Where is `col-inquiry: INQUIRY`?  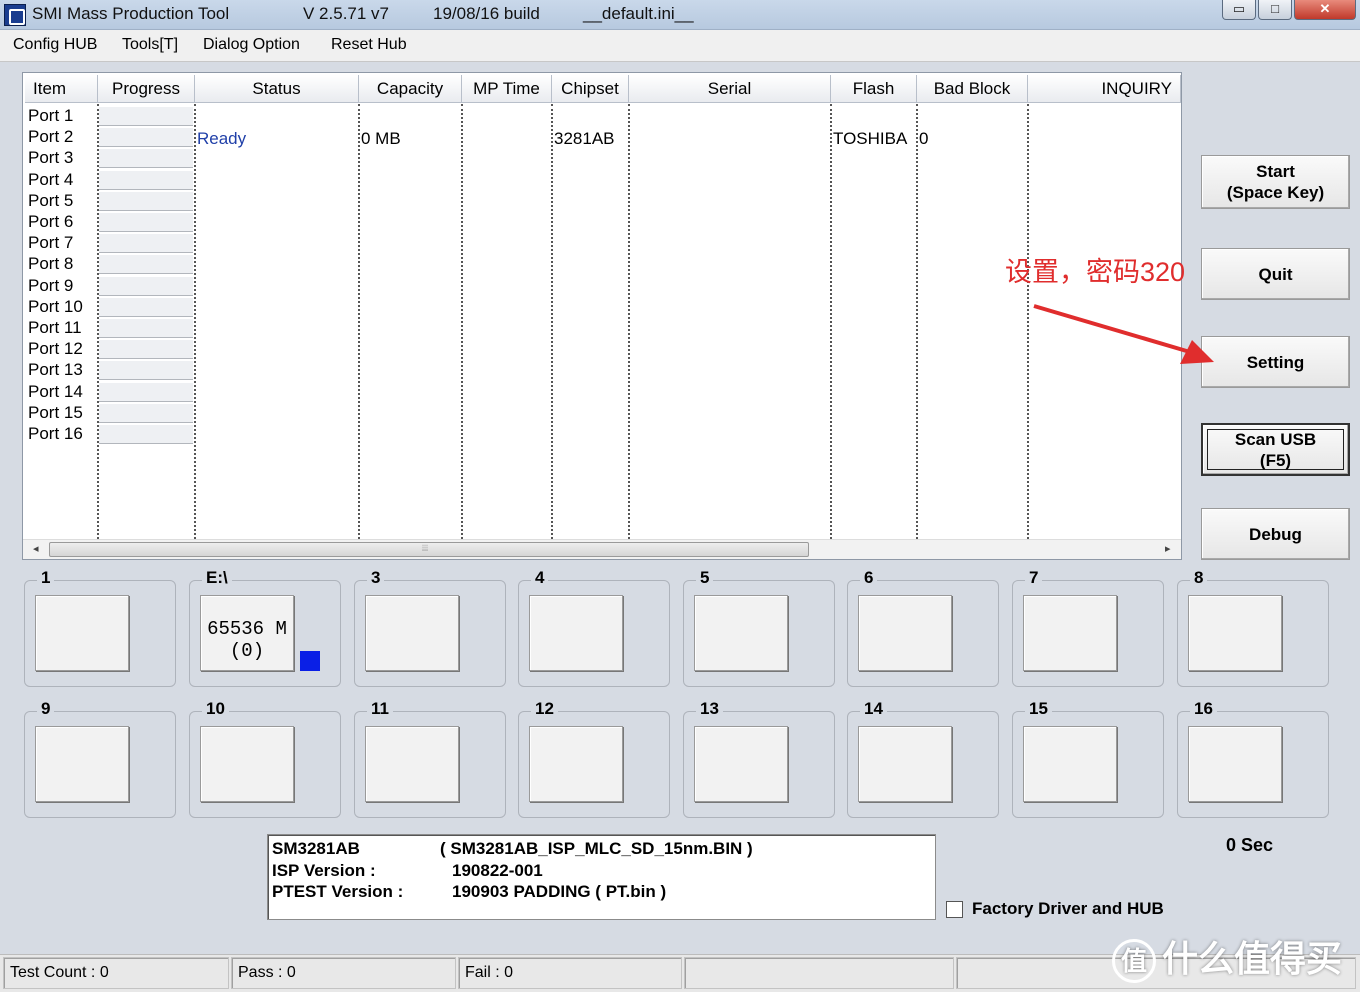 col-inquiry: INQUIRY is located at coordinates (1104, 89).